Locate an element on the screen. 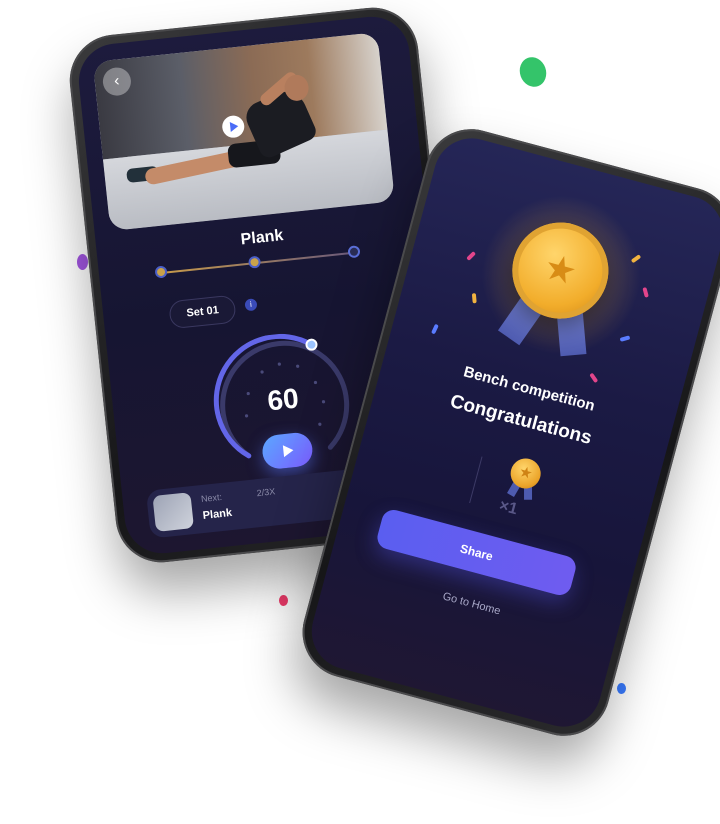  next-exercise-thumbnail is located at coordinates (173, 512).